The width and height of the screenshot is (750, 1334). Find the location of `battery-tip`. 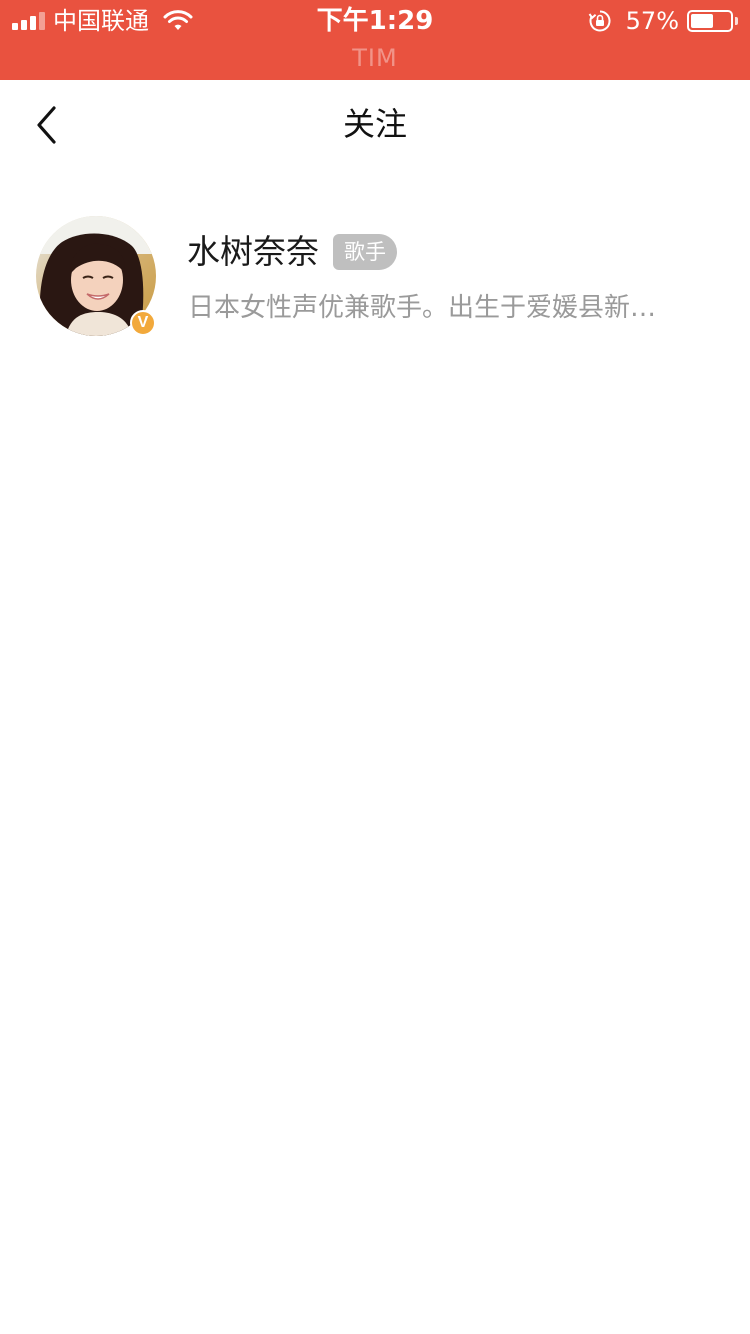

battery-tip is located at coordinates (736, 21).